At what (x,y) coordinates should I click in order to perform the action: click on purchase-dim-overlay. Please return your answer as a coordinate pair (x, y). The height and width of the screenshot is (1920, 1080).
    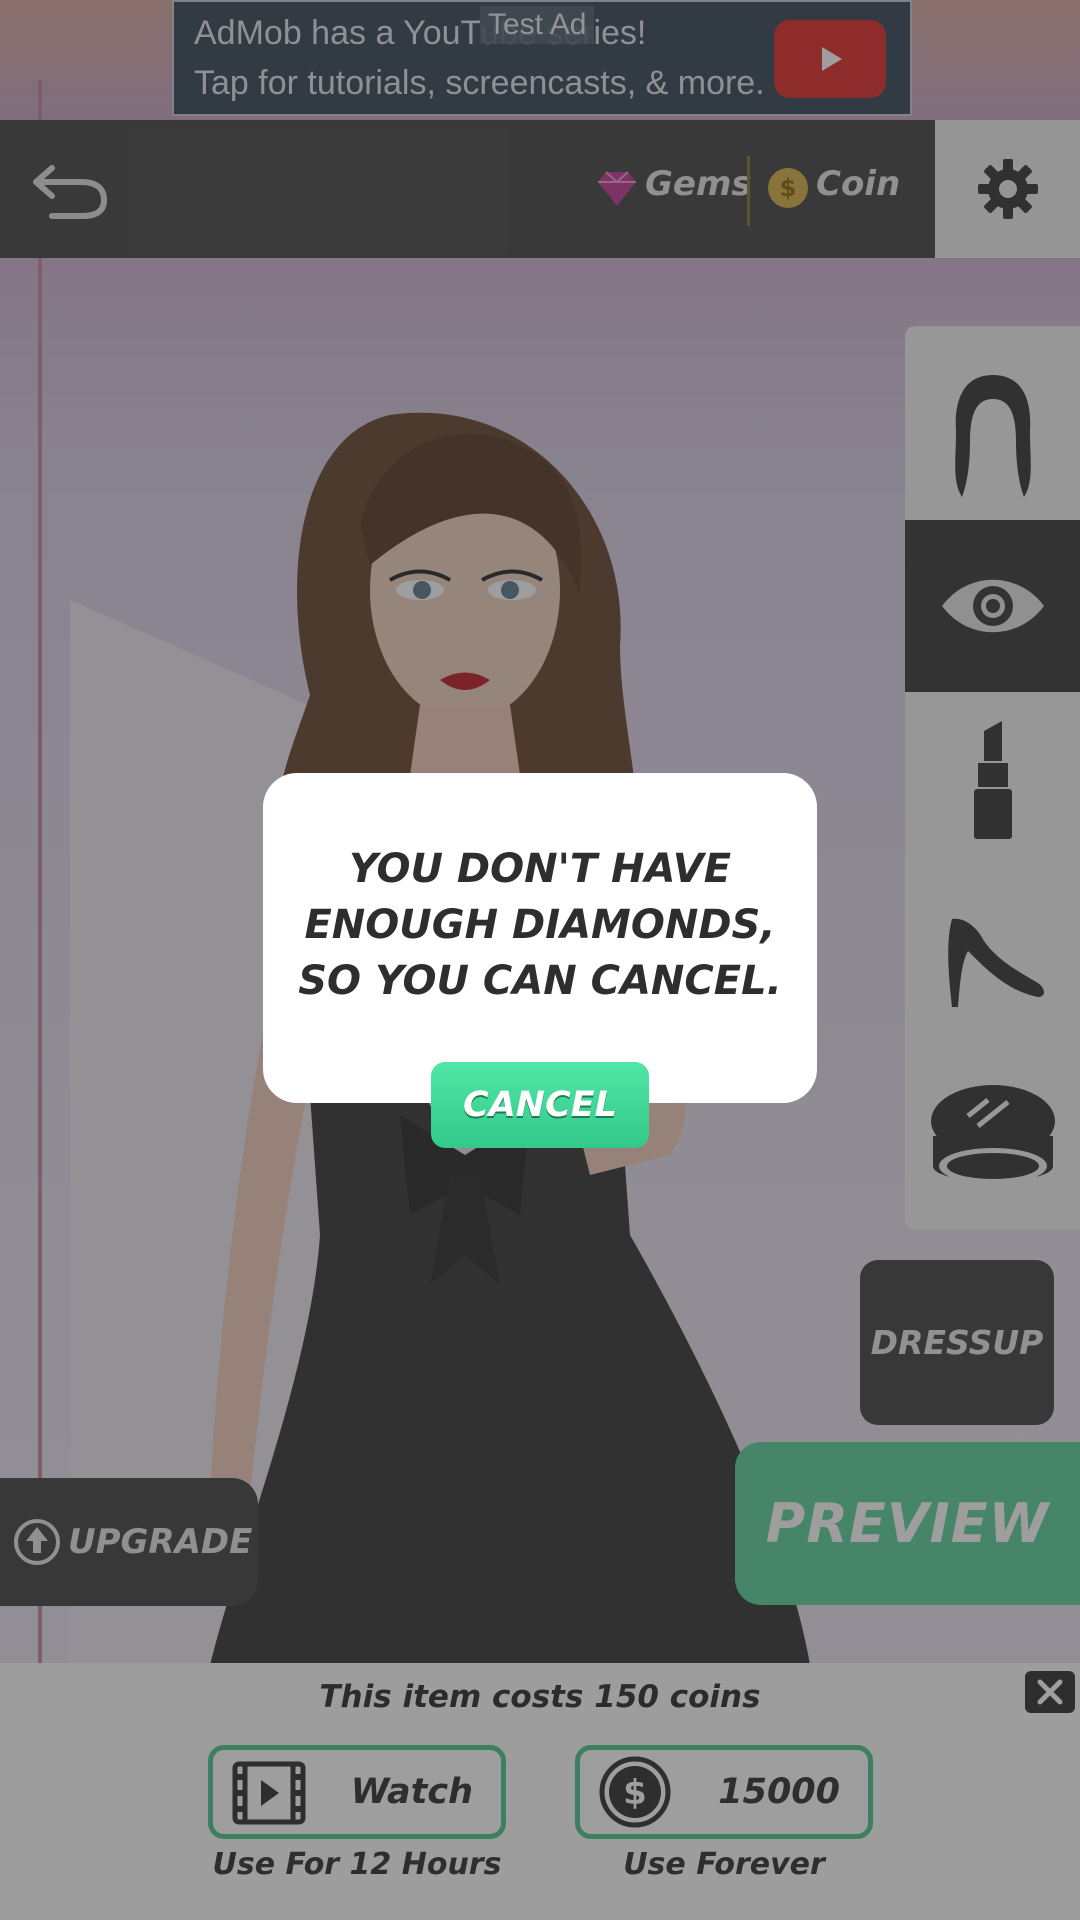
    Looking at the image, I should click on (540, 1791).